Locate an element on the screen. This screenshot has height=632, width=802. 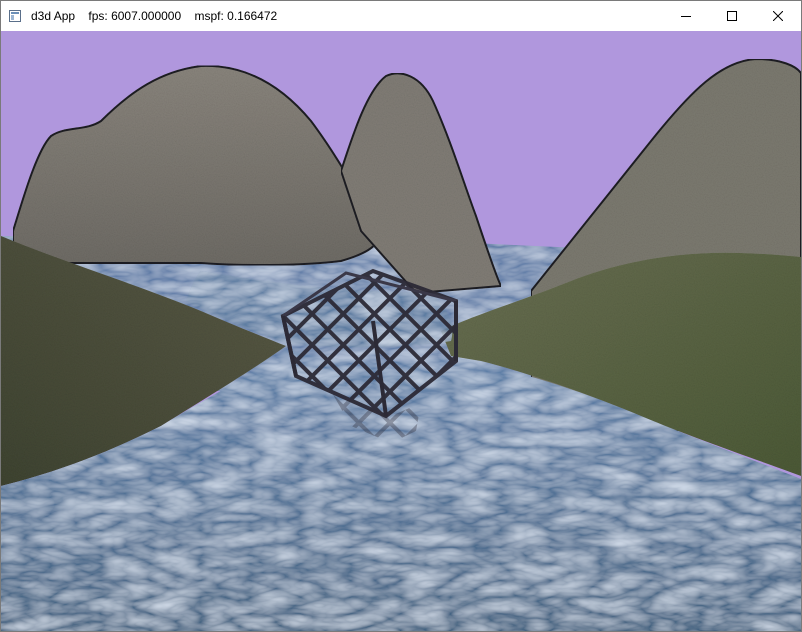
close-button is located at coordinates (778, 16).